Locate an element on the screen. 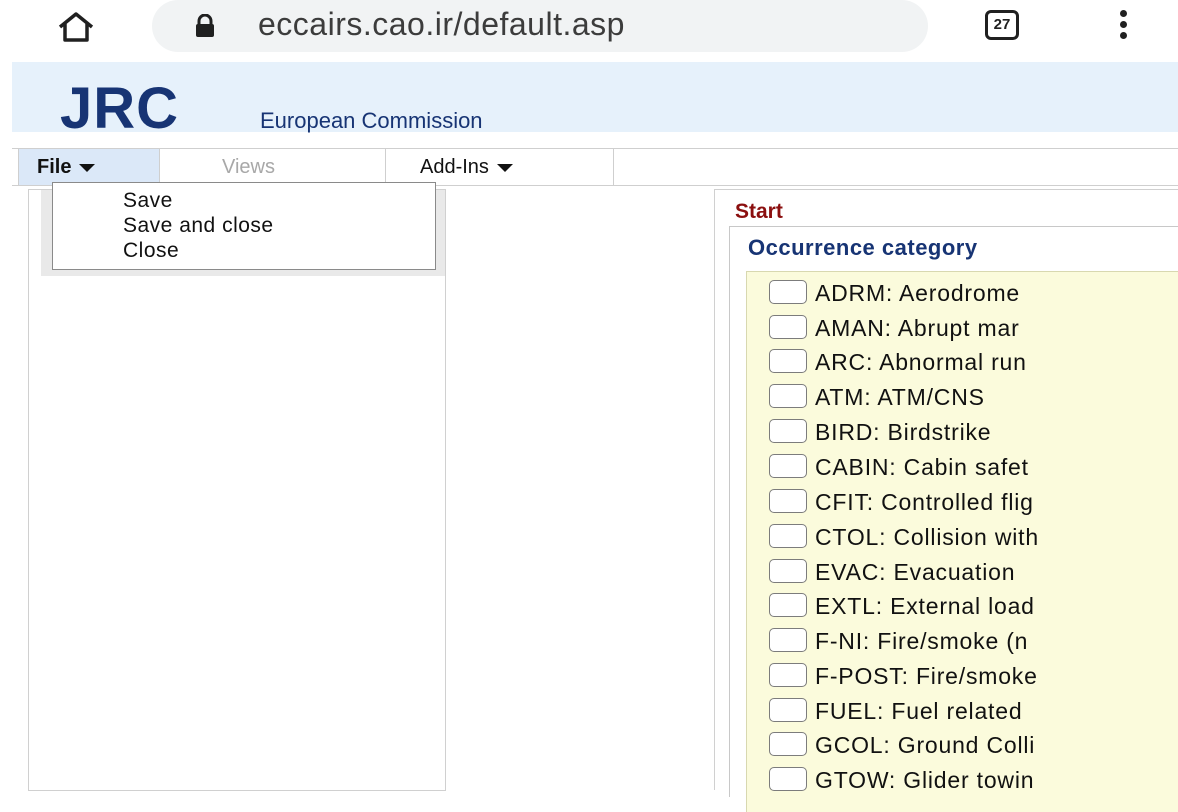 The height and width of the screenshot is (812, 1178). banner-subtitle: European Commission is located at coordinates (371, 120).